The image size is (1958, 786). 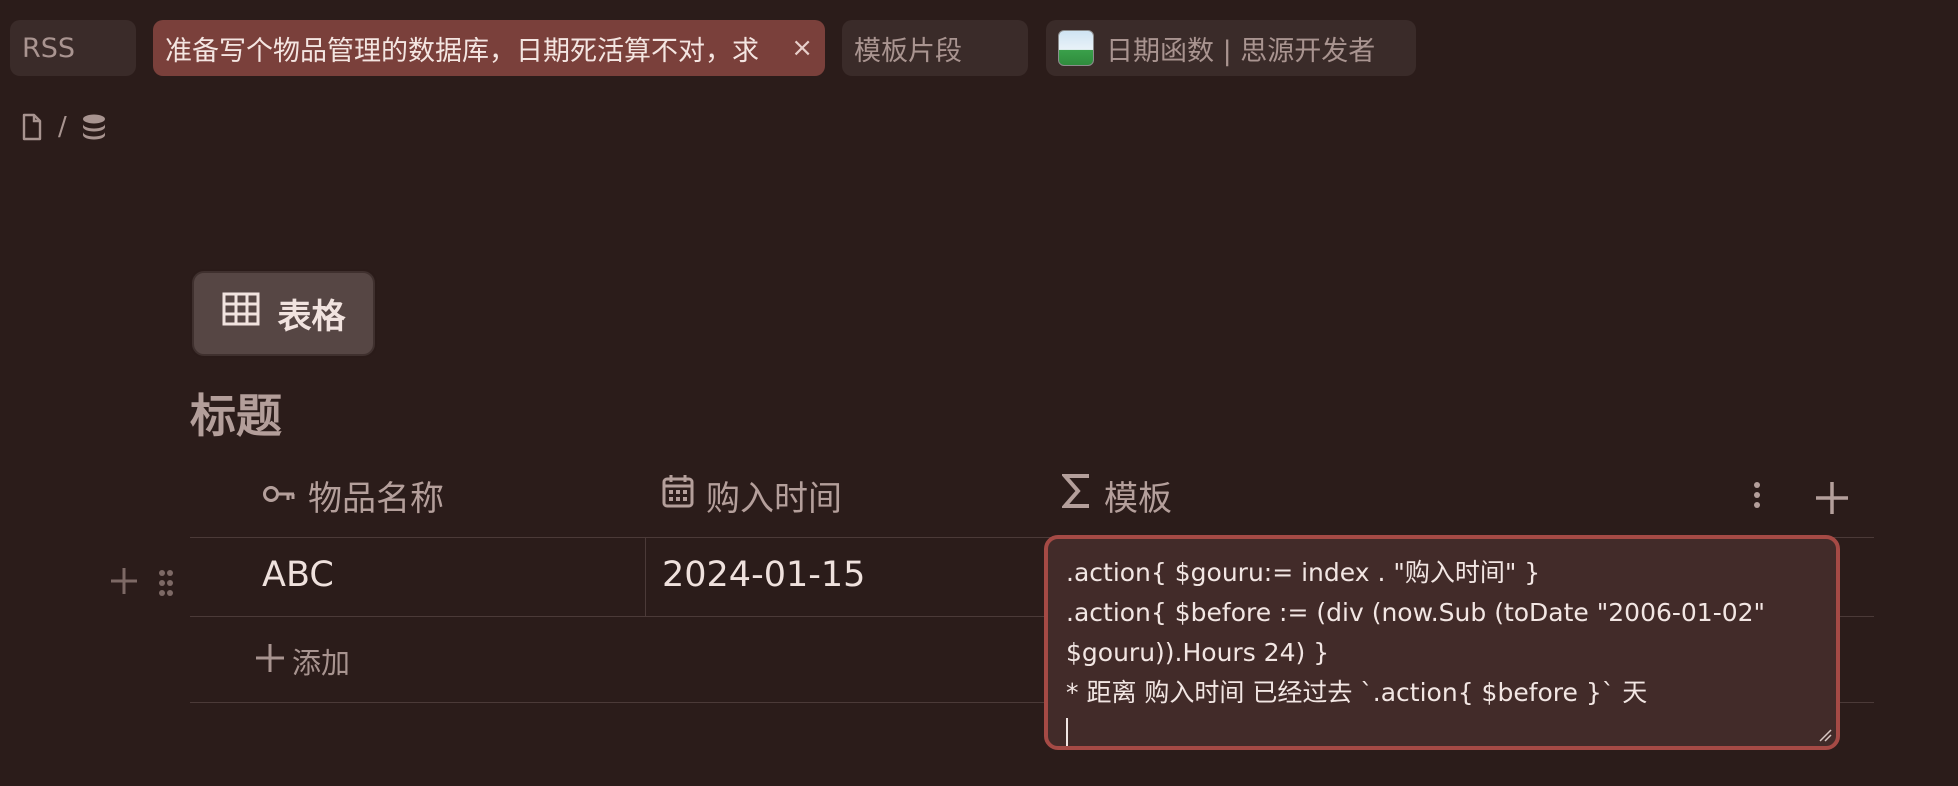 I want to click on editor-line: $gouru)).Hours 24) }, so click(x=1198, y=652).